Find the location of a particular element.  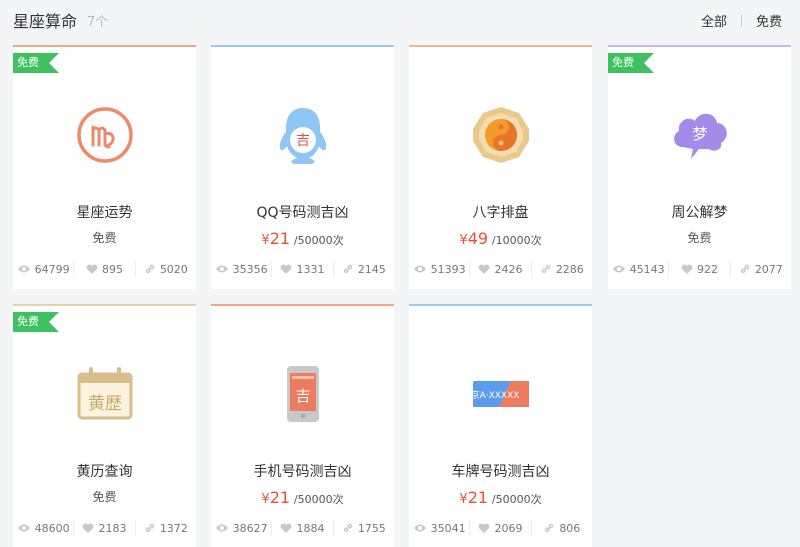

views-stat: 45143 is located at coordinates (638, 269).